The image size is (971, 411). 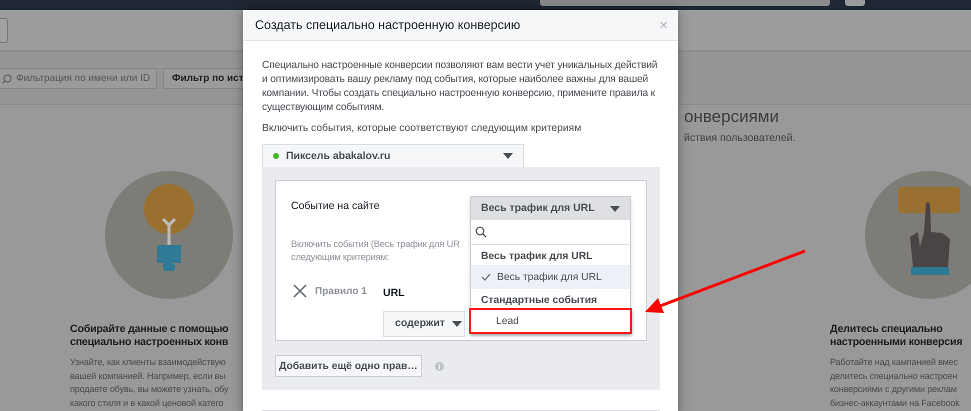 What do you see at coordinates (460, 87) in the screenshot?
I see `intro-text: Специально настроенные конверсии позволяют вам вести учет уникальных действий и оптимизировать вашу рекламу под события, которые наиболее важны для вашей компании. Чтобы создать специально настроенную конверсию, примените правила к существующим событиям.` at bounding box center [460, 87].